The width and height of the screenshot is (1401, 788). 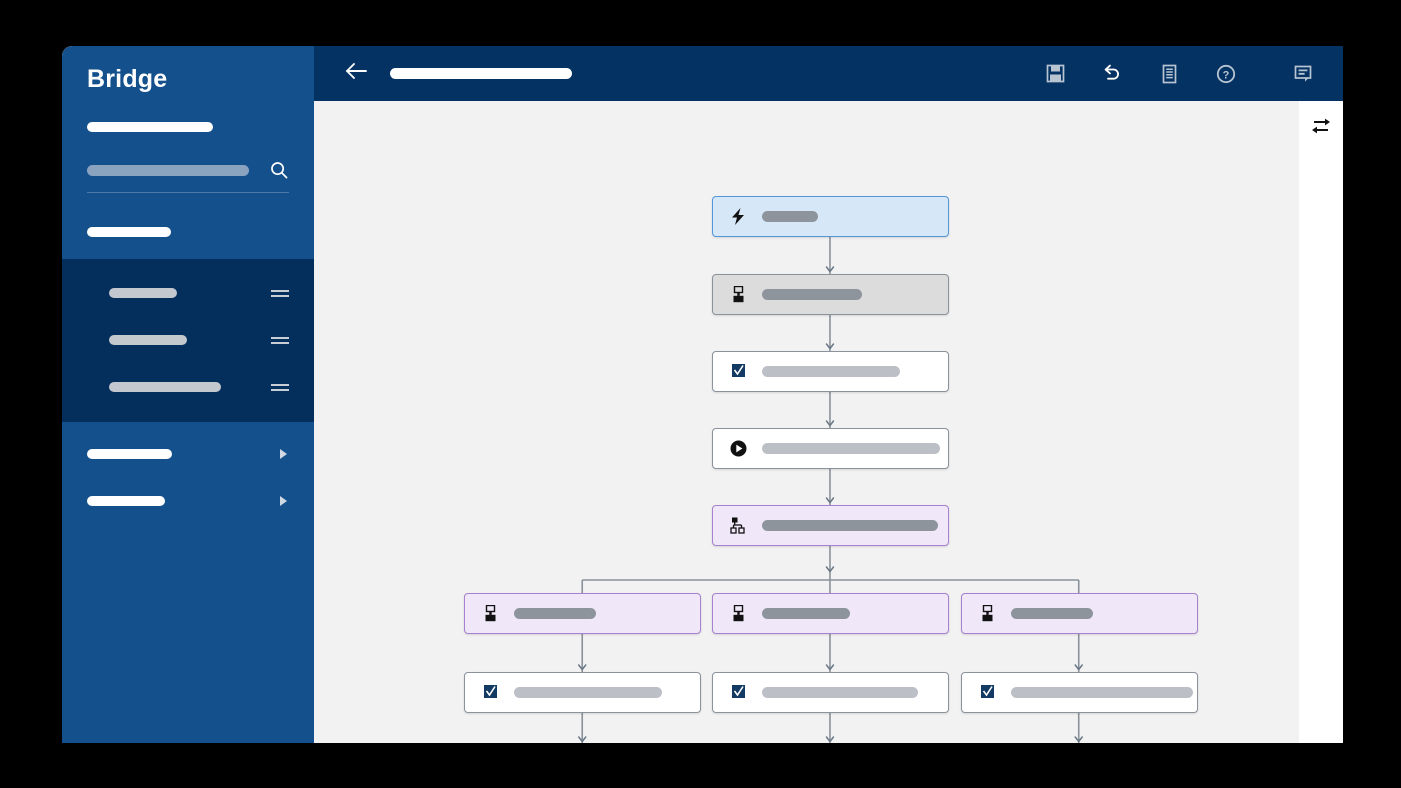 I want to click on search-input, so click(x=168, y=170).